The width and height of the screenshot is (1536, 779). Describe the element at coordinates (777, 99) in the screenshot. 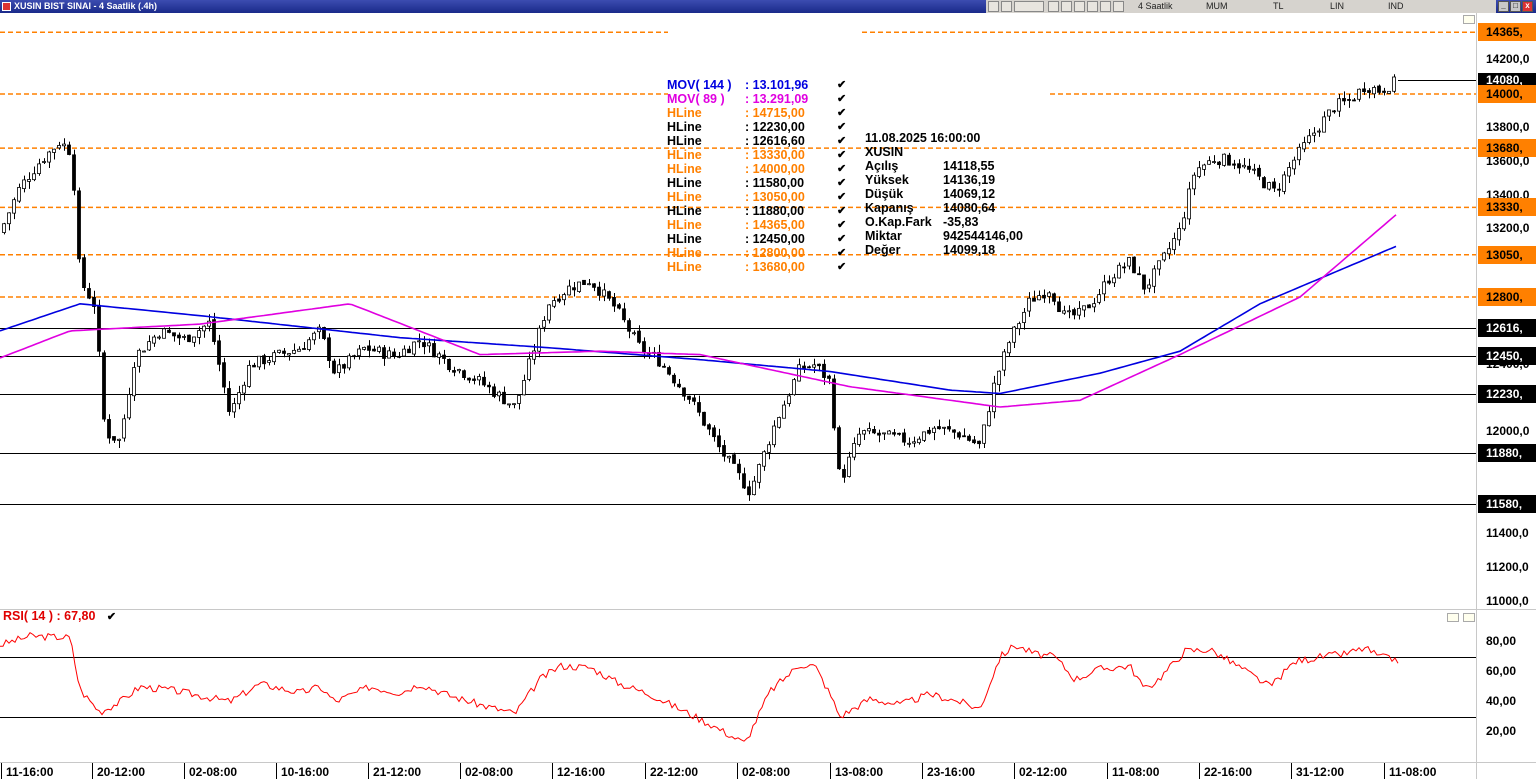

I see `legend-value: : 13.291,09` at that location.